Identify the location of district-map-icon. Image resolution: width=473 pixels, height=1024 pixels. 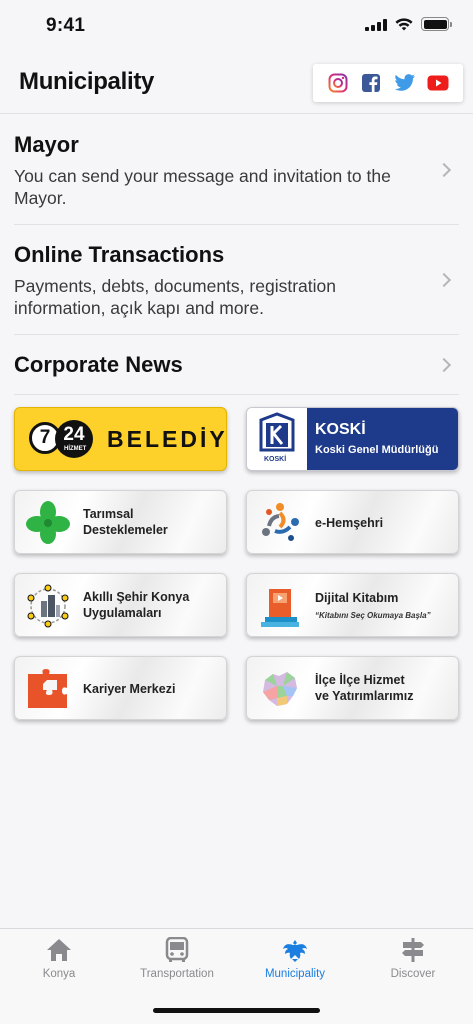
(280, 689).